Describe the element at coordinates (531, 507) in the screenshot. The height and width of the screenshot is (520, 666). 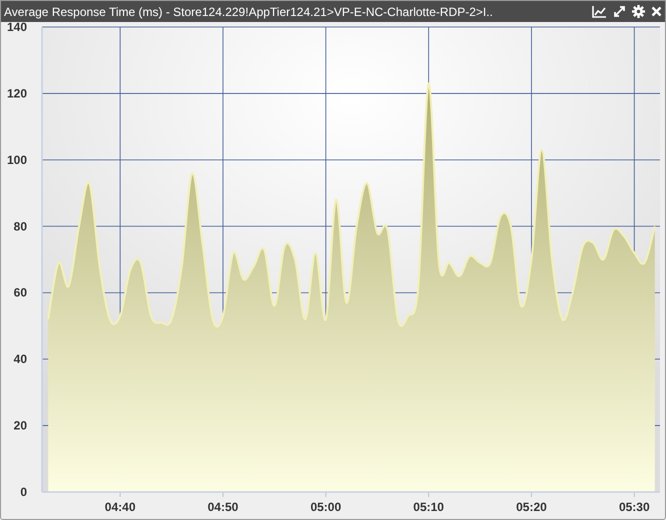
I see `x-tick-label: 05:20` at that location.